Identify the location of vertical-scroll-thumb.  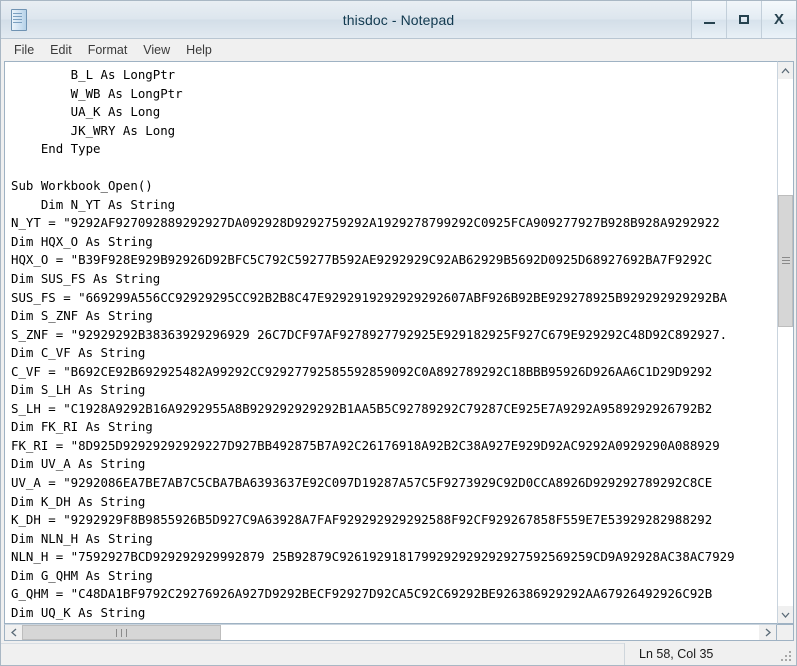
(785, 260).